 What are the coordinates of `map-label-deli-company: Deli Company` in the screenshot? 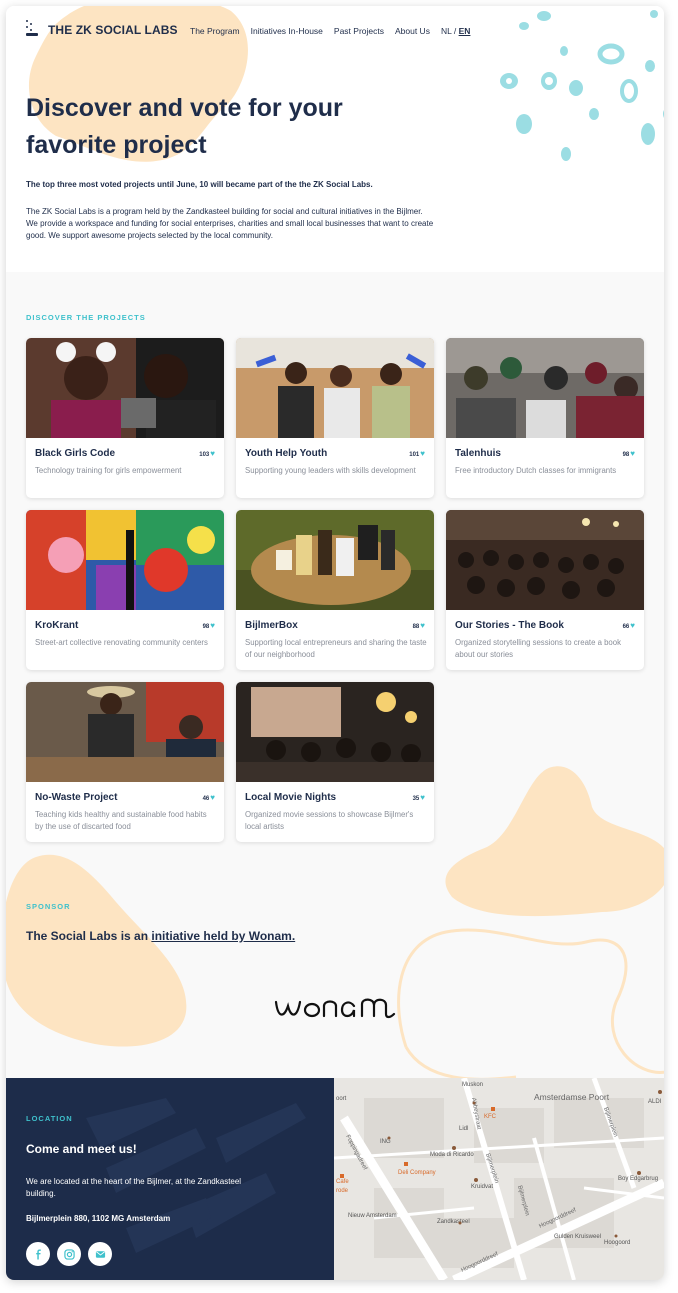 It's located at (417, 1173).